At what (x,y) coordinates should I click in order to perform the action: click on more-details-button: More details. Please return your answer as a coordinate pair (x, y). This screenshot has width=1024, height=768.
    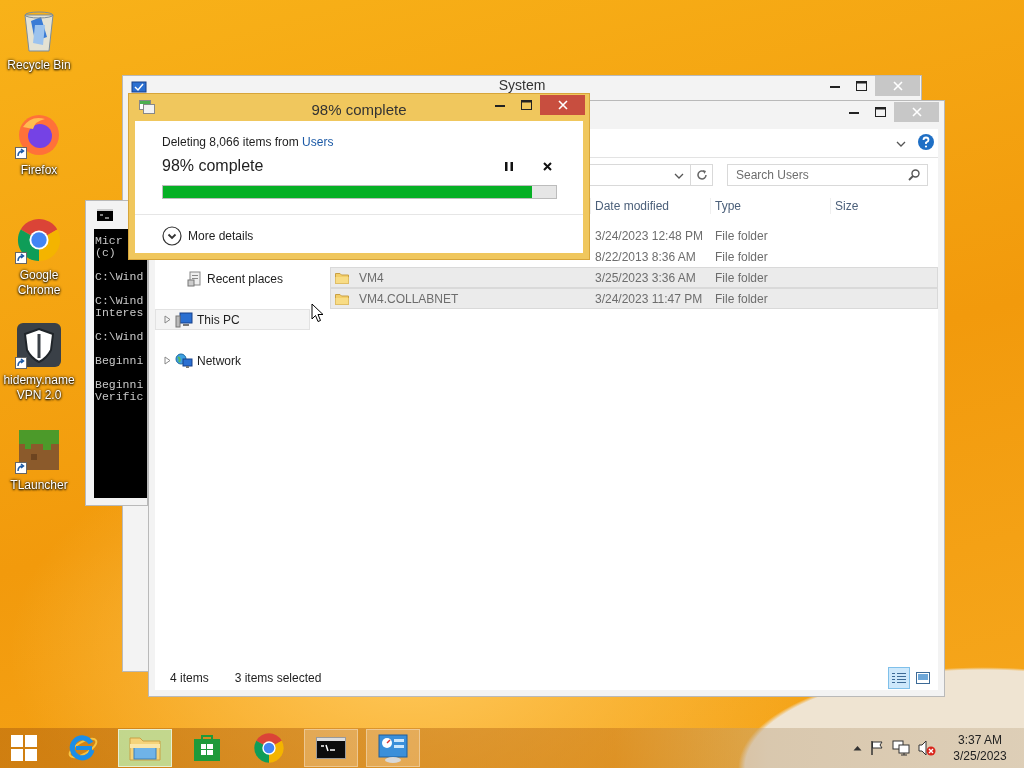
    Looking at the image, I should click on (208, 236).